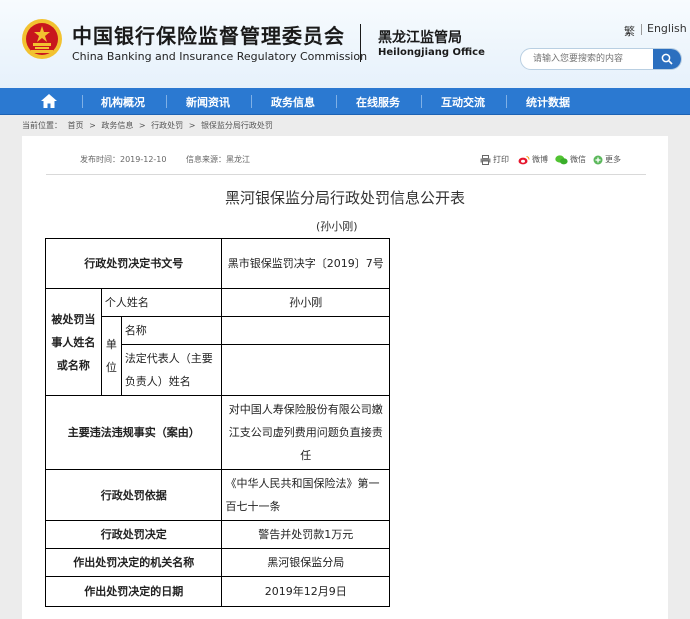 The height and width of the screenshot is (619, 690). I want to click on search-icon, so click(667, 59).